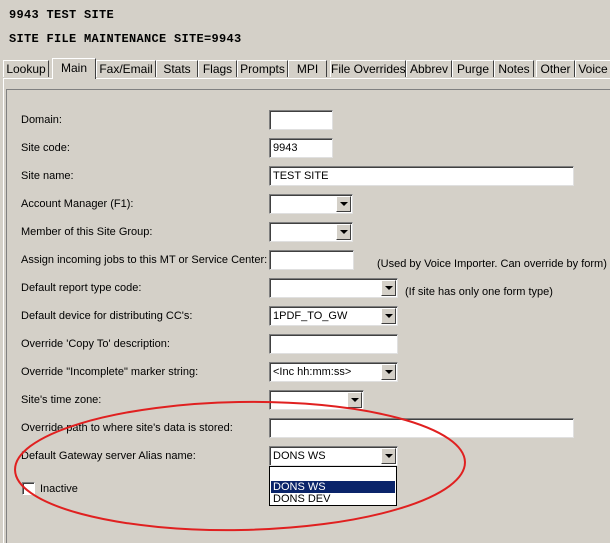 This screenshot has height=543, width=610. What do you see at coordinates (47, 176) in the screenshot?
I see `site-name-label: Site name:` at bounding box center [47, 176].